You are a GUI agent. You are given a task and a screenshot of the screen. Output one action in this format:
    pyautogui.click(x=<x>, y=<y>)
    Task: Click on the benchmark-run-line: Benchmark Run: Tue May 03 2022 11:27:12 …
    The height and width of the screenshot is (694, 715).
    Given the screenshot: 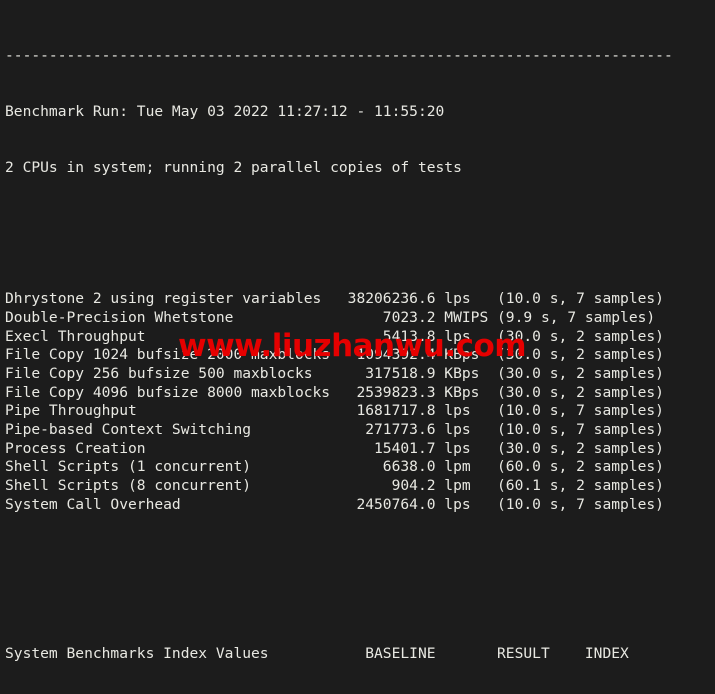 What is the action you would take?
    pyautogui.click(x=225, y=112)
    